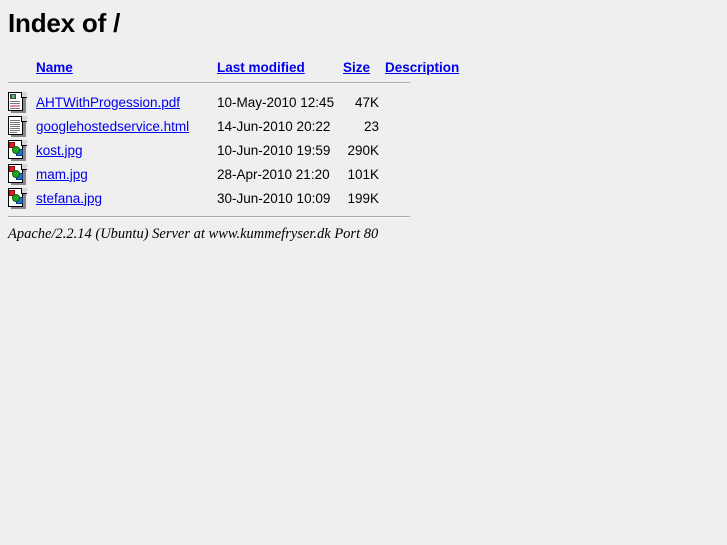 The image size is (727, 545). Describe the element at coordinates (356, 67) in the screenshot. I see `sort-by-size-link: Size` at that location.